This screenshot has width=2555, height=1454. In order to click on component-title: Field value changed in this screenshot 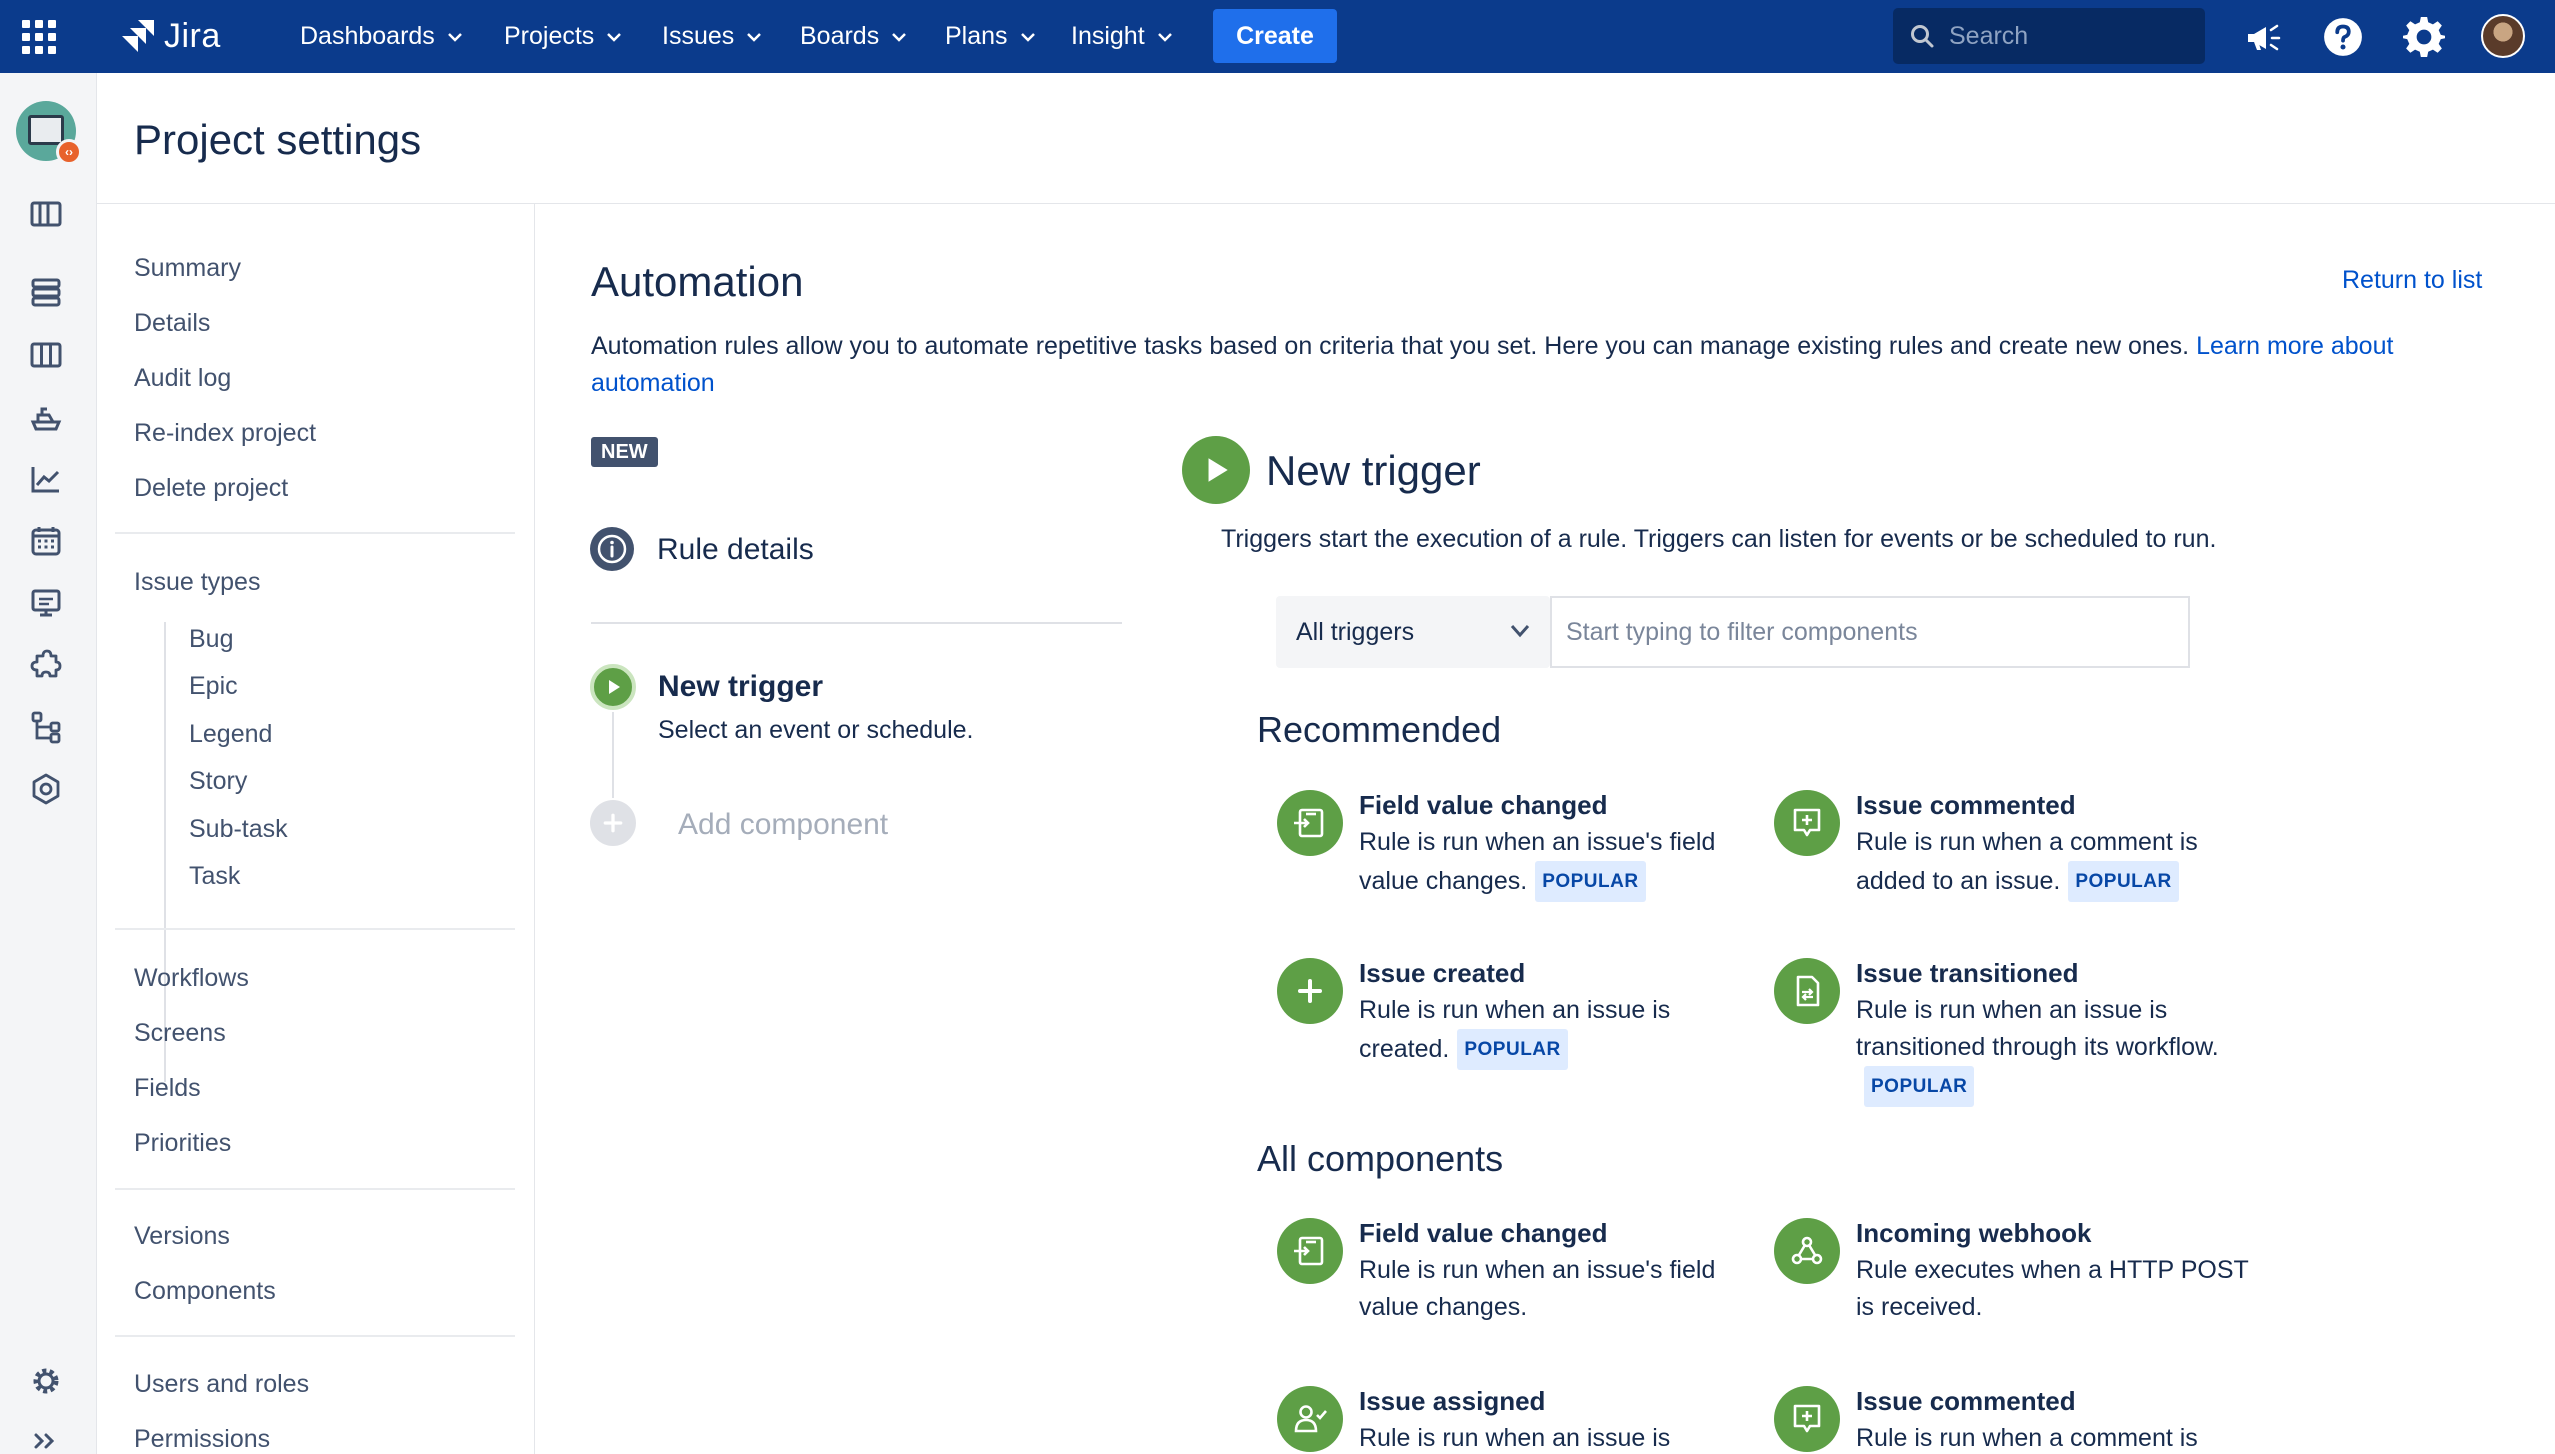, I will do `click(1483, 805)`.